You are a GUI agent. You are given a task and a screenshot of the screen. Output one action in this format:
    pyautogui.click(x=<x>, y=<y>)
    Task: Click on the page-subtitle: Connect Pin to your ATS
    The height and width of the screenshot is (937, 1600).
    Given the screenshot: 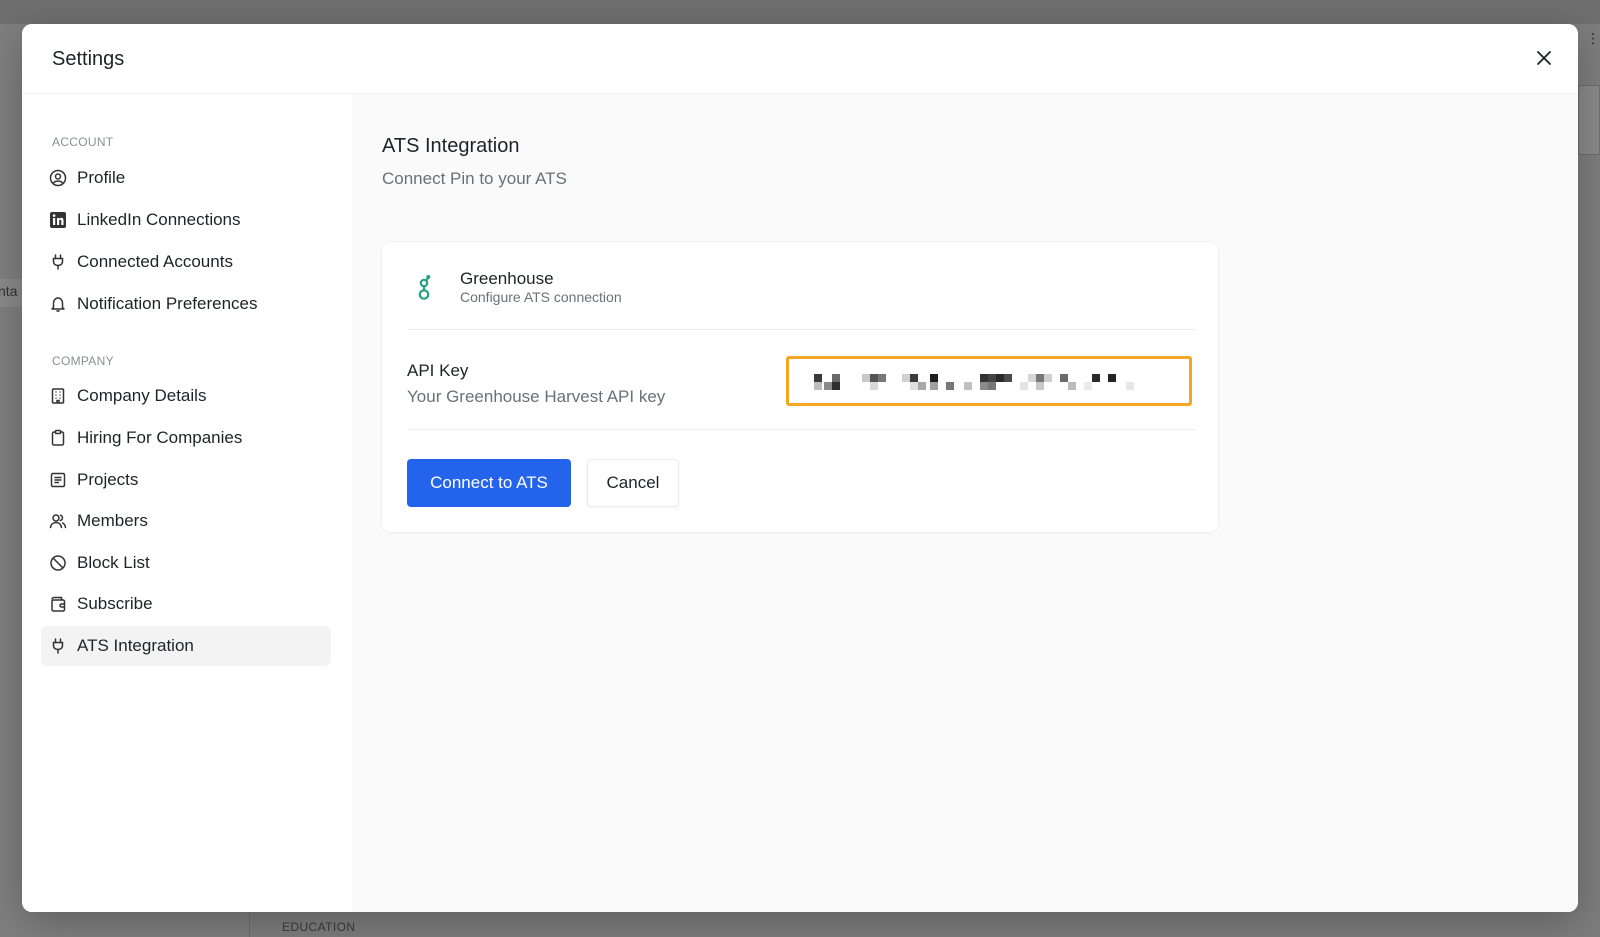 What is the action you would take?
    pyautogui.click(x=474, y=178)
    